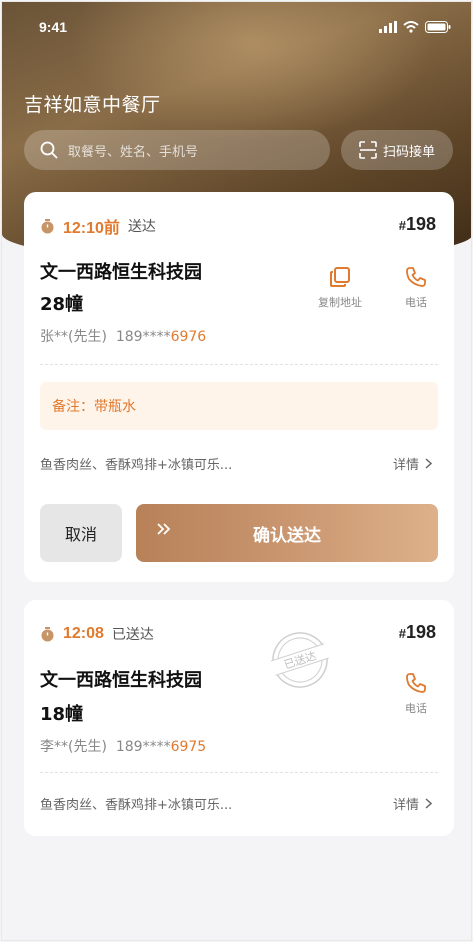  Describe the element at coordinates (91, 228) in the screenshot. I see `delivery-deadline: 12:10前` at that location.